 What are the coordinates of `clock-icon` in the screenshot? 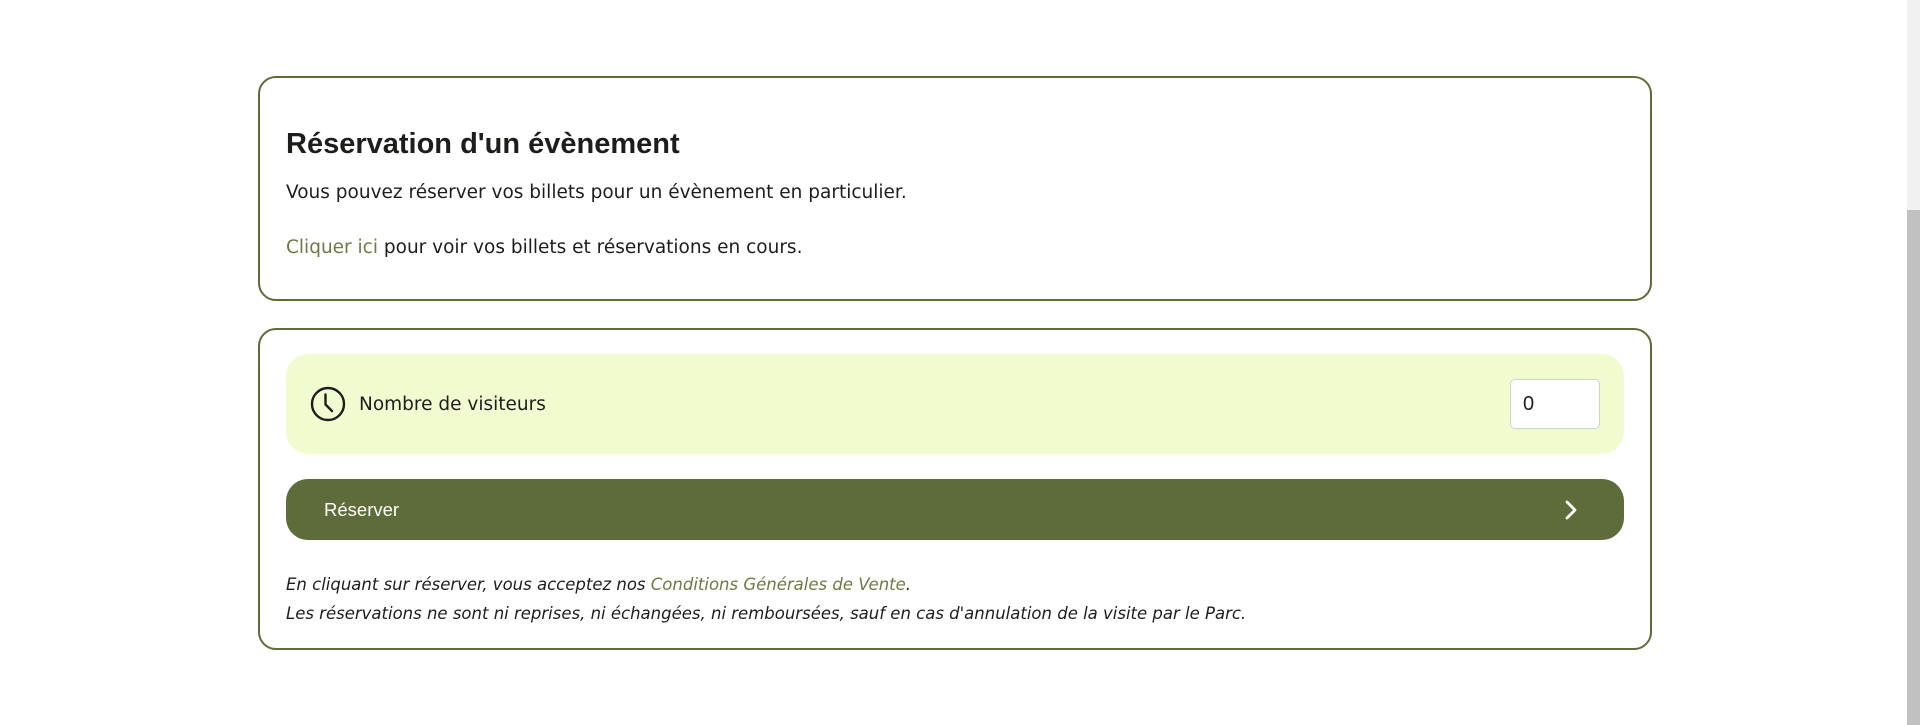 It's located at (328, 404).